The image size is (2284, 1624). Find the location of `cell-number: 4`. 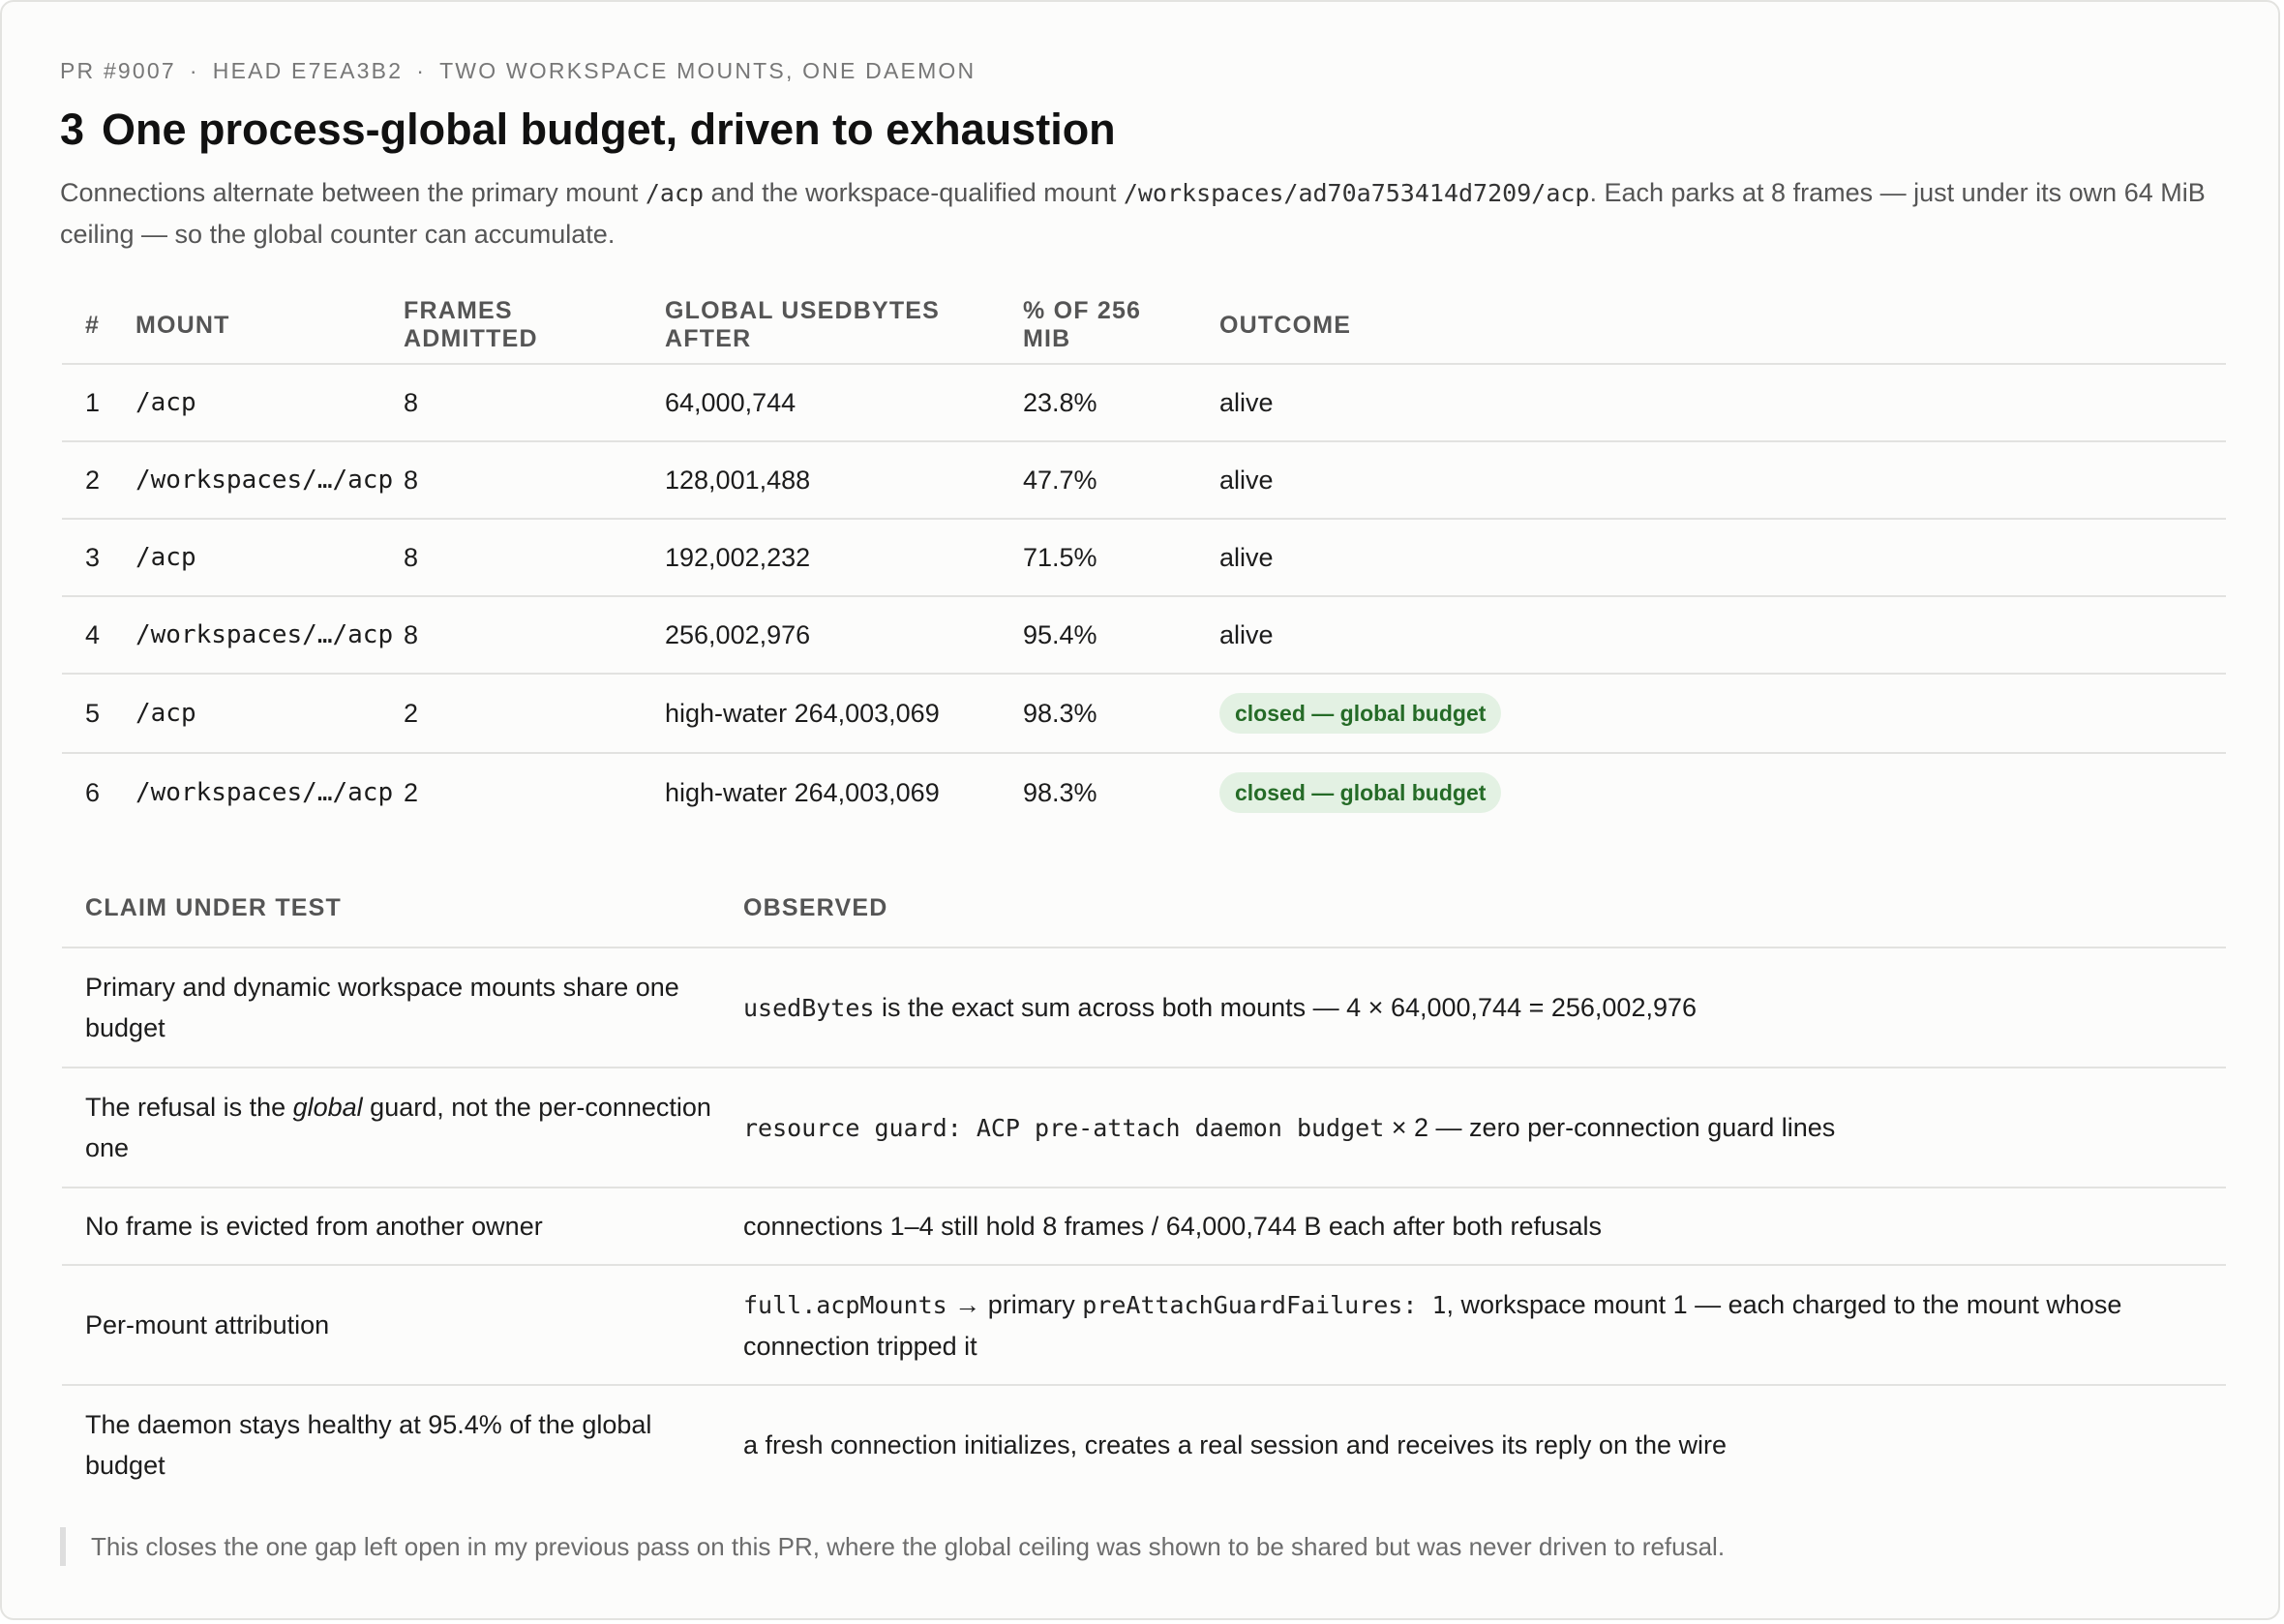

cell-number: 4 is located at coordinates (87, 635).